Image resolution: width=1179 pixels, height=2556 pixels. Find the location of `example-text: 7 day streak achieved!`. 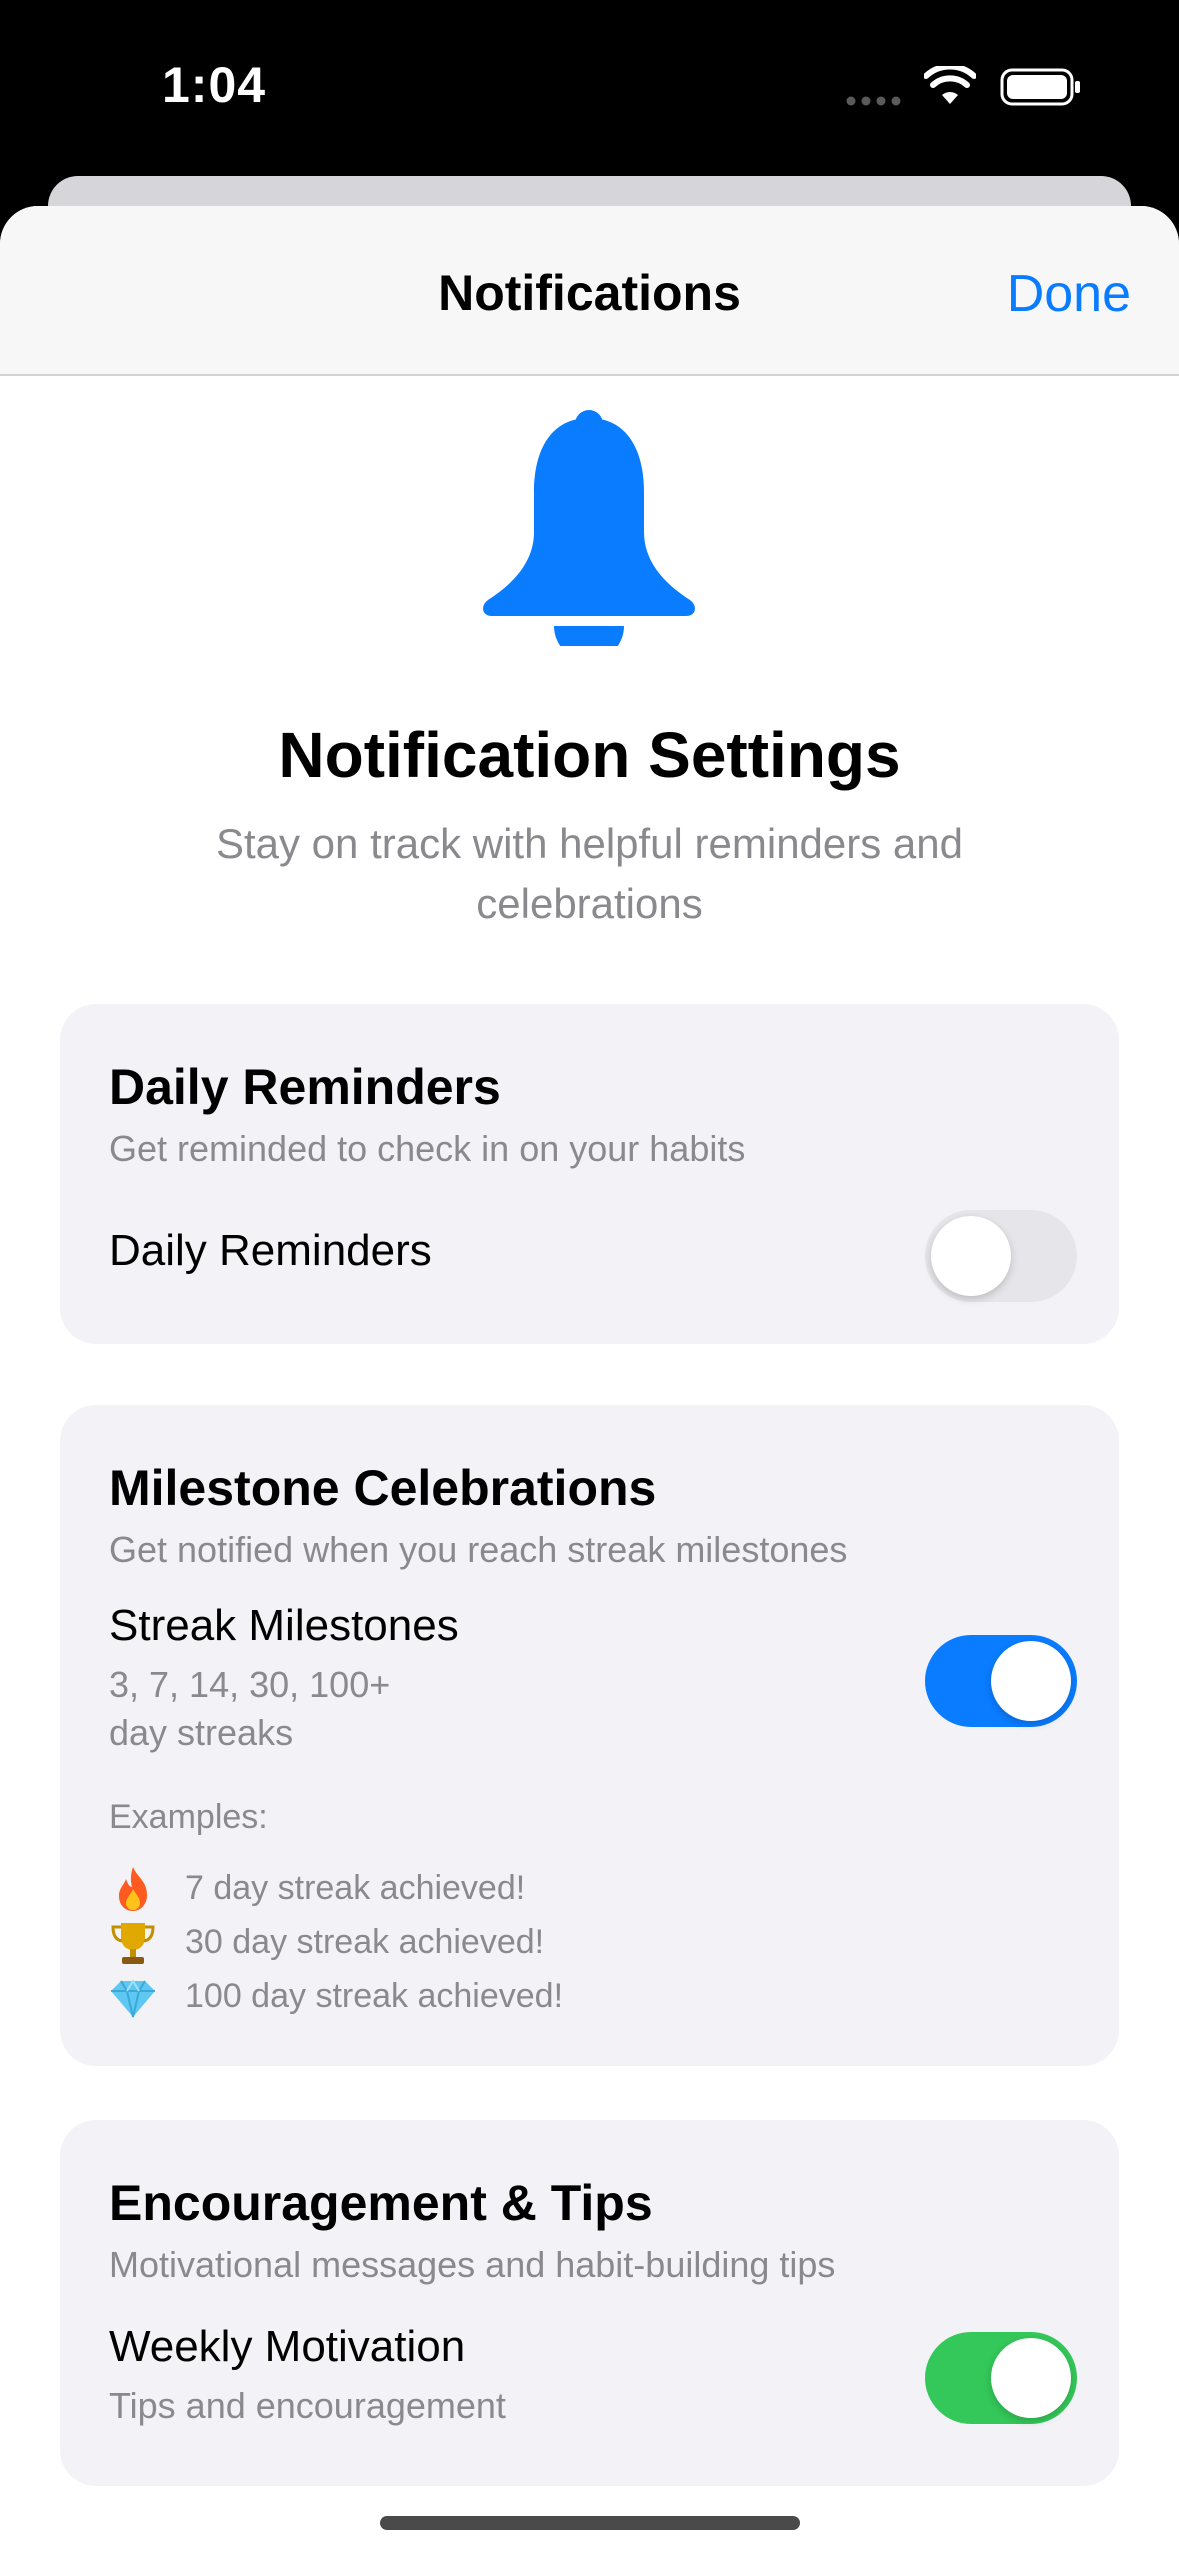

example-text: 7 day streak achieved! is located at coordinates (355, 1888).